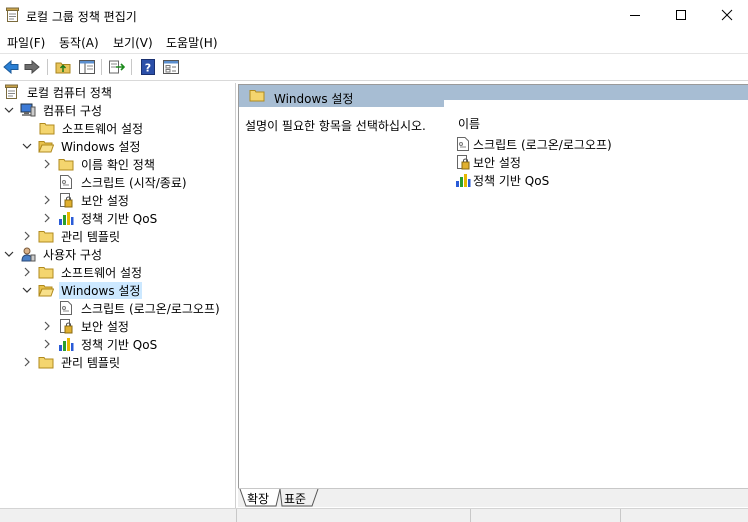 This screenshot has height=522, width=748. Describe the element at coordinates (86, 326) in the screenshot. I see `tree-item-user-security-settings: 보안 설정` at that location.